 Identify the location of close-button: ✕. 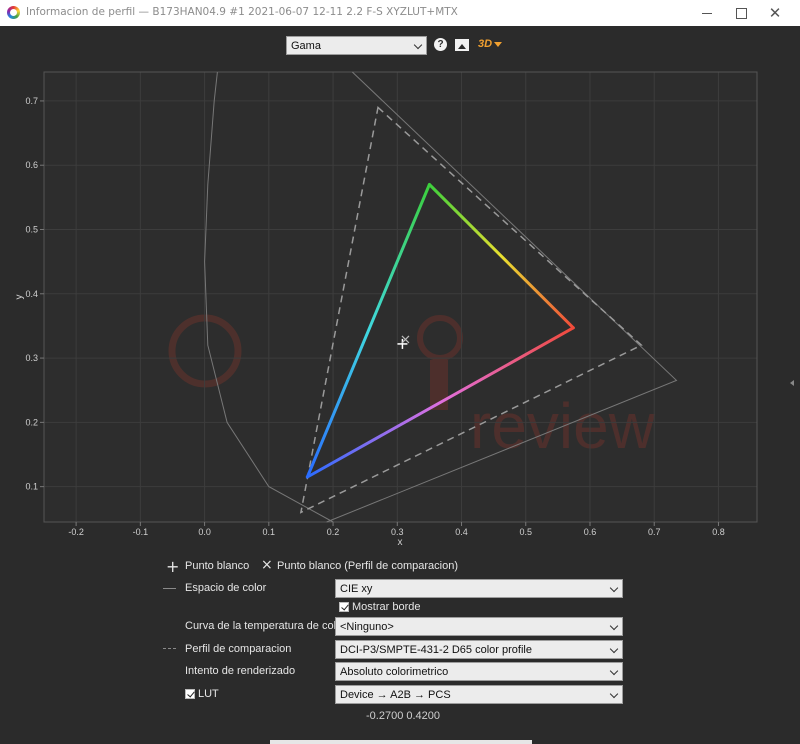
(775, 13).